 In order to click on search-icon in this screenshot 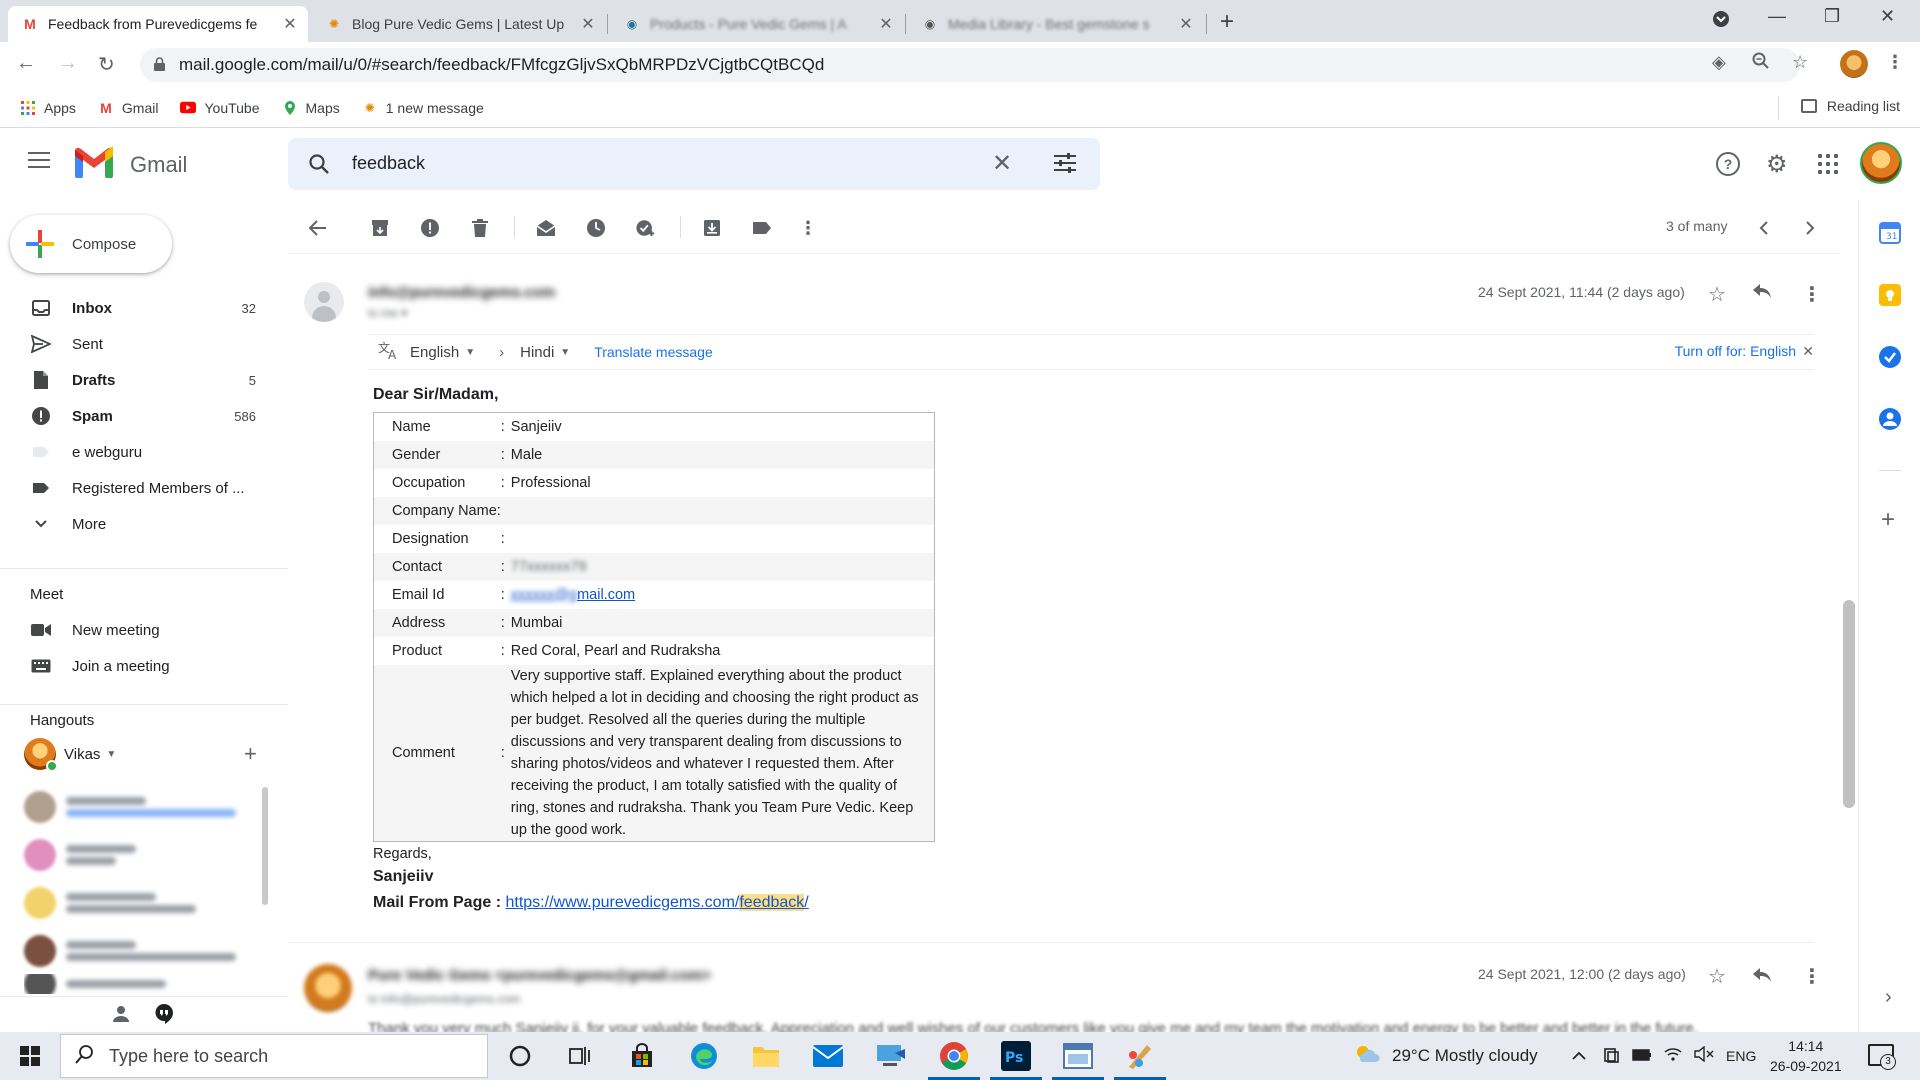, I will do `click(319, 165)`.